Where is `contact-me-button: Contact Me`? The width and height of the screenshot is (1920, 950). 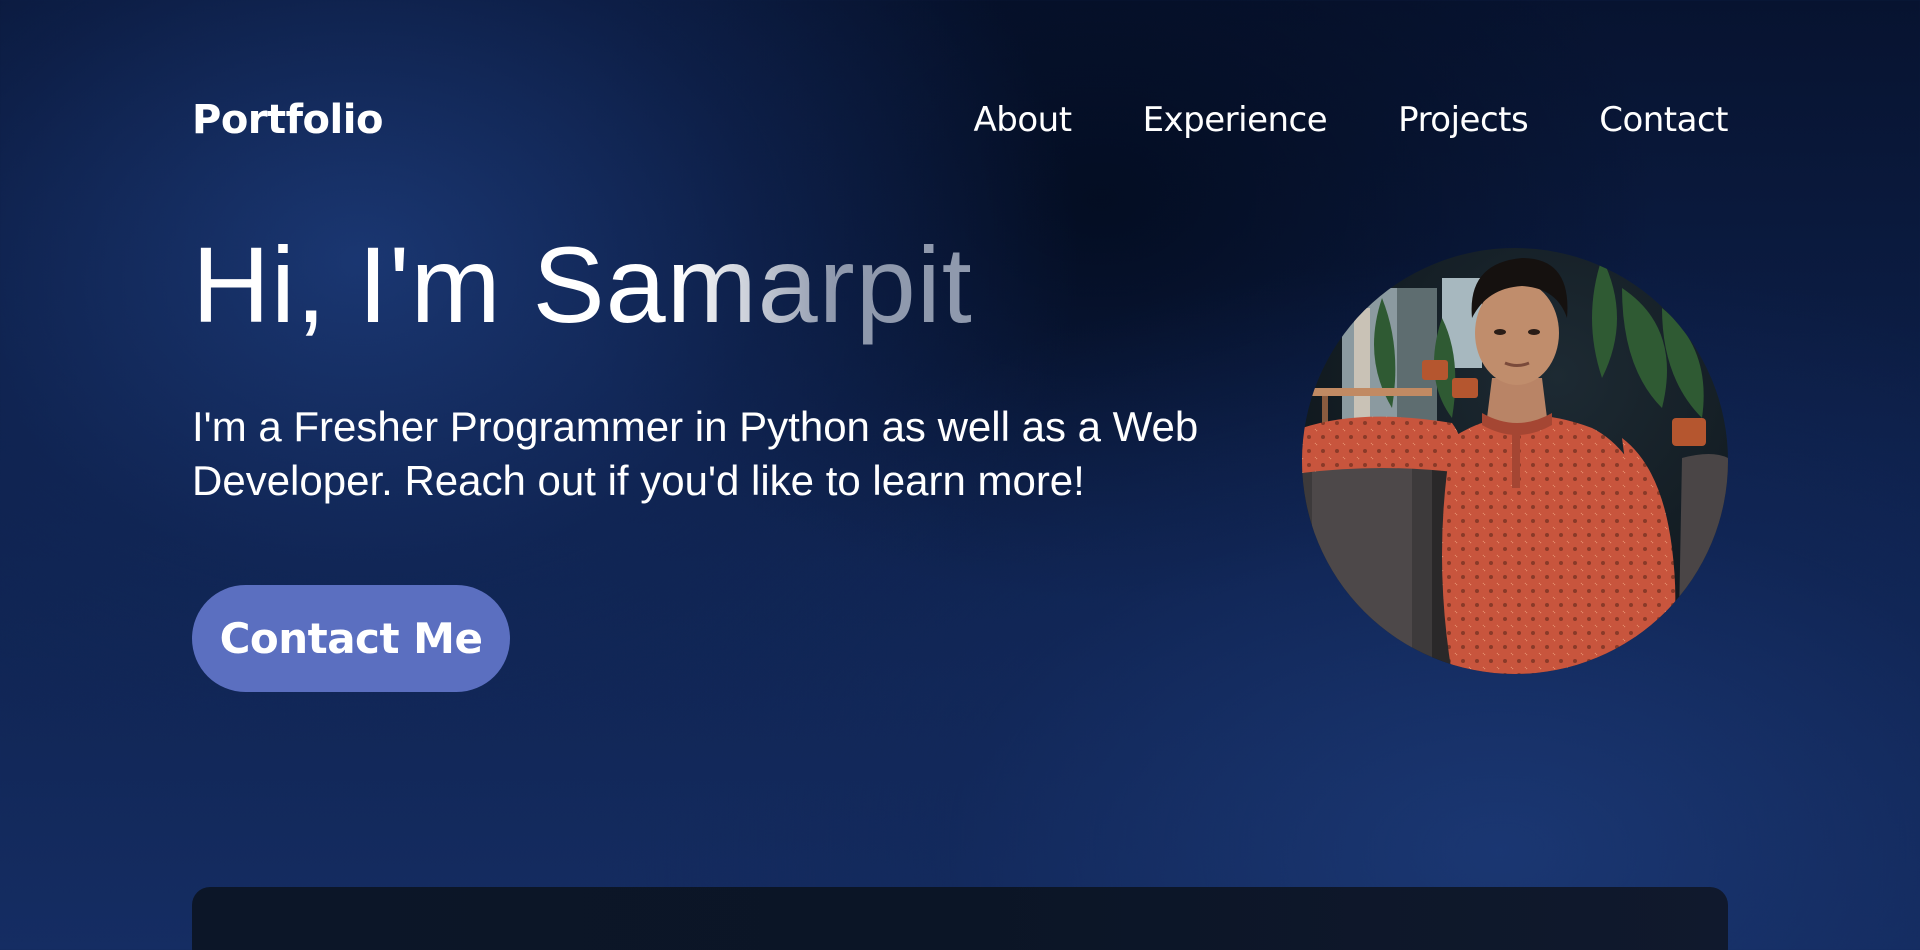
contact-me-button: Contact Me is located at coordinates (351, 638).